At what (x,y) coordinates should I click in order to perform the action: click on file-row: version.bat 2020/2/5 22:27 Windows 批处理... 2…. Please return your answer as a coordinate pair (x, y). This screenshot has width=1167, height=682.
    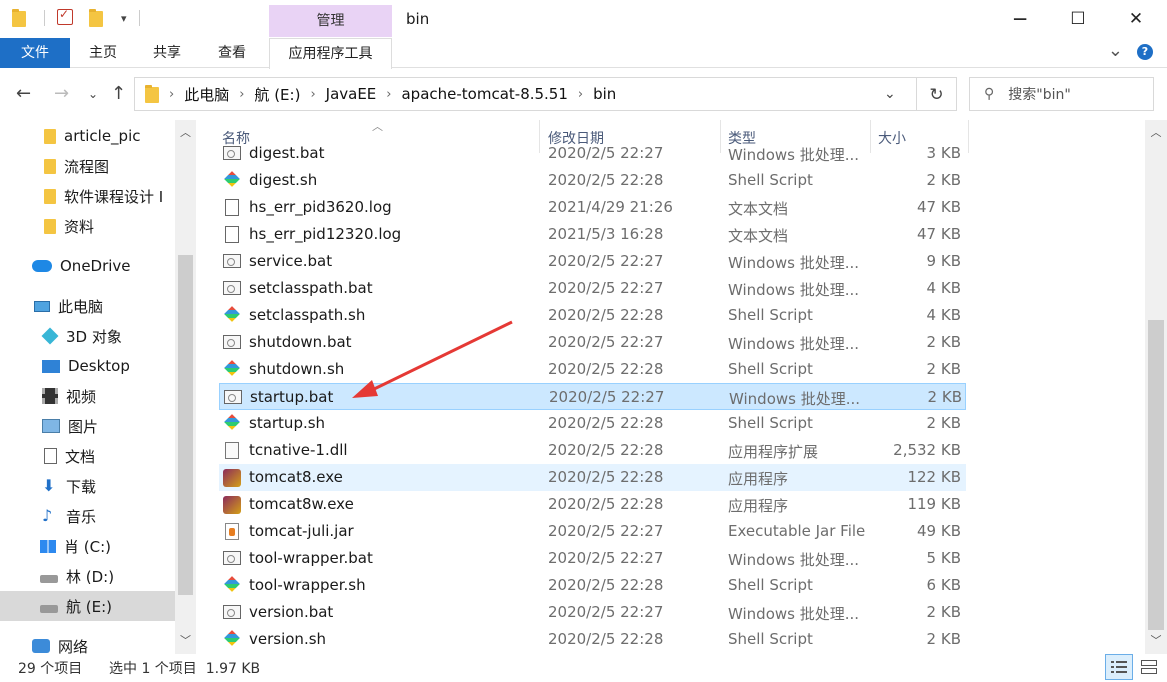
    Looking at the image, I should click on (592, 612).